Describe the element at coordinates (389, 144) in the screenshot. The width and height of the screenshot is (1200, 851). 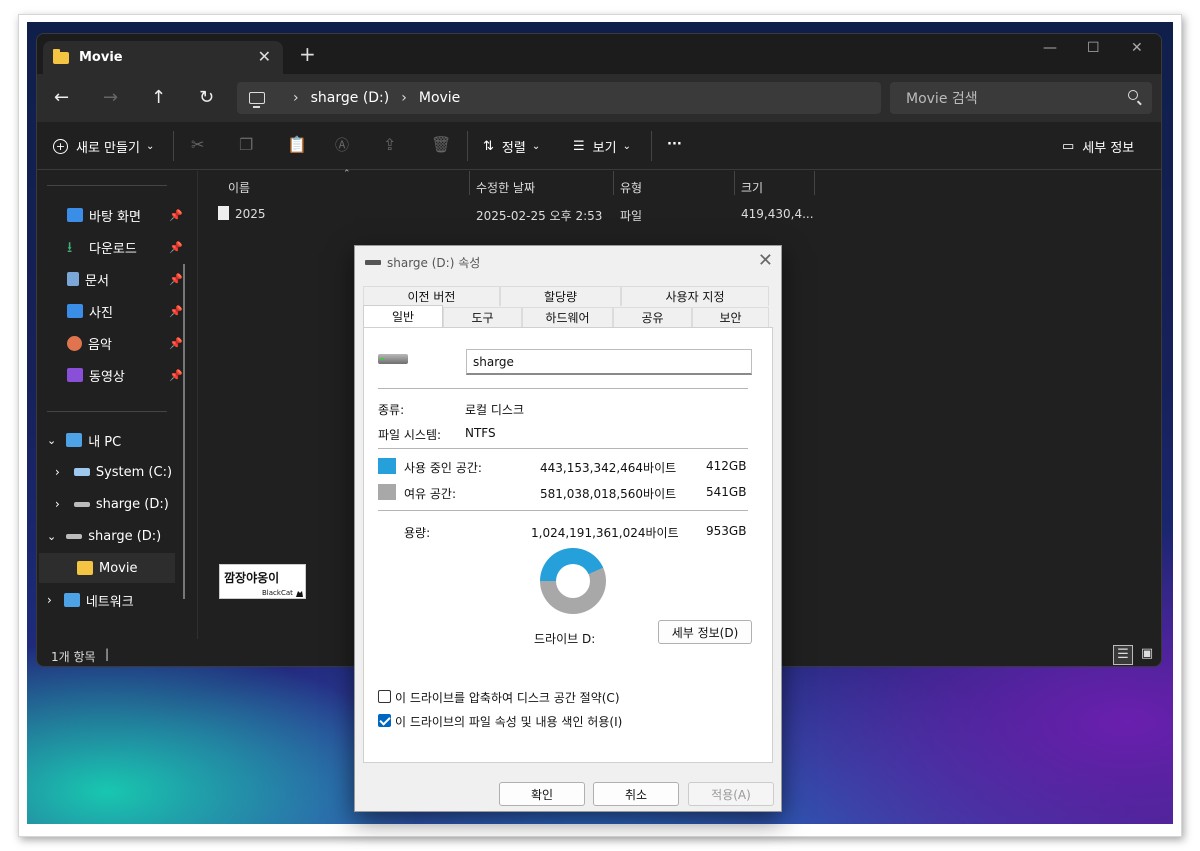
I see `share-icon: ⇪` at that location.